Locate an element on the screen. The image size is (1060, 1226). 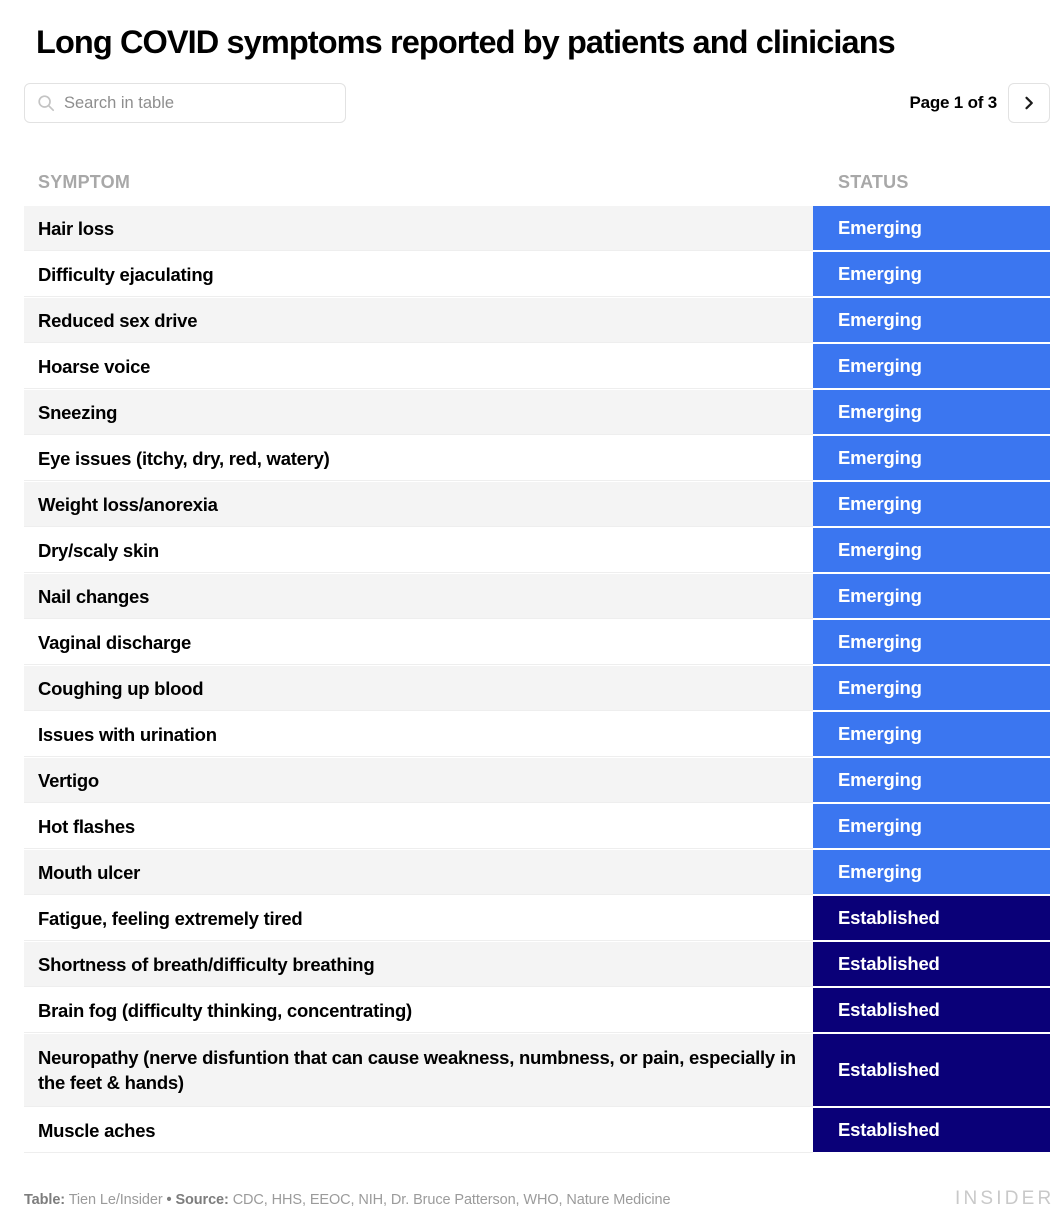
table-row: Reduced sex drive Emerging is located at coordinates (537, 321).